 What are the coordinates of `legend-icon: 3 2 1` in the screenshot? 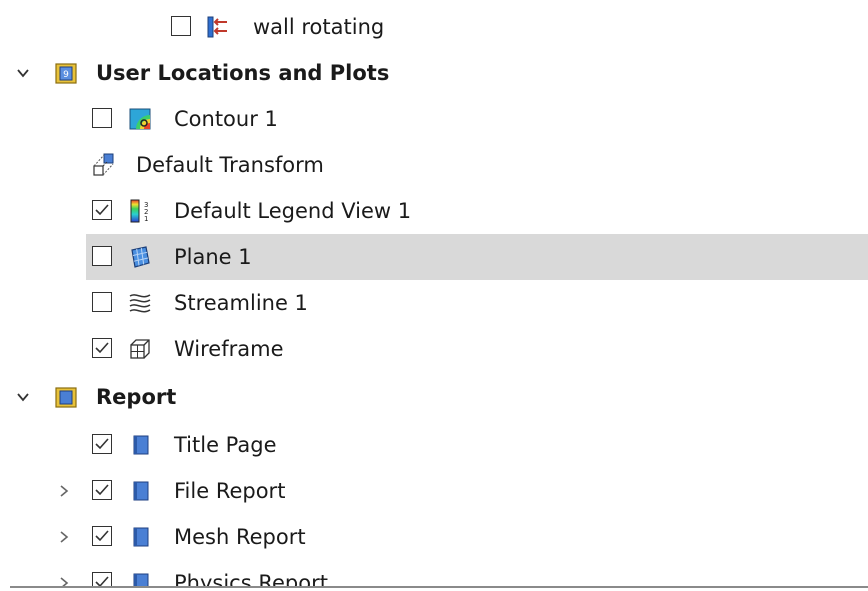 It's located at (140, 211).